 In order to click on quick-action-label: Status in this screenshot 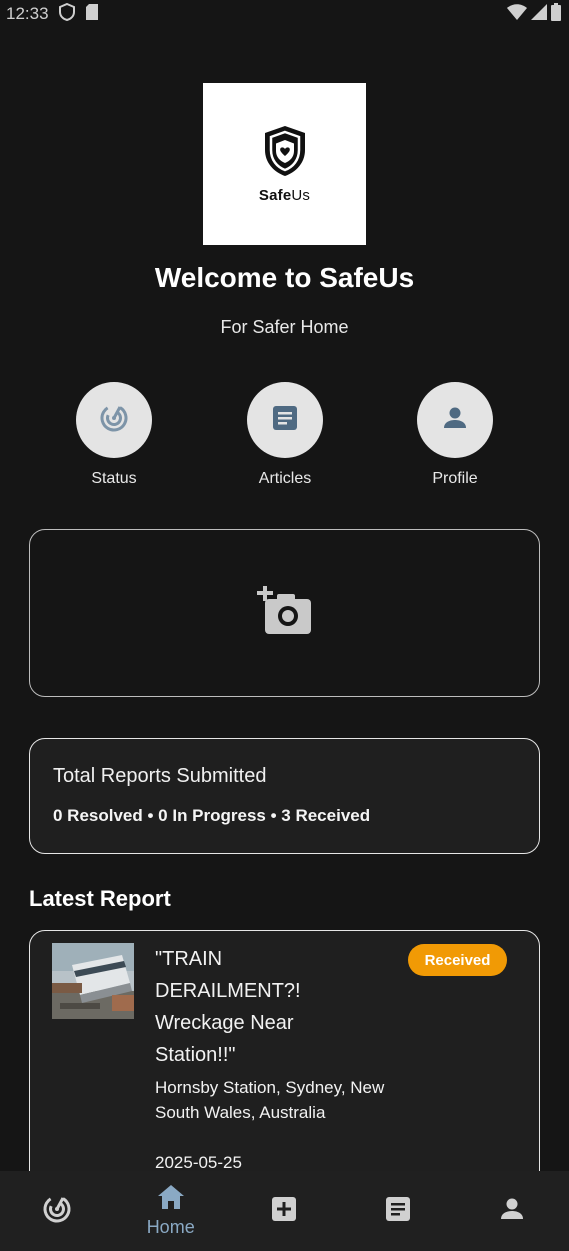, I will do `click(114, 478)`.